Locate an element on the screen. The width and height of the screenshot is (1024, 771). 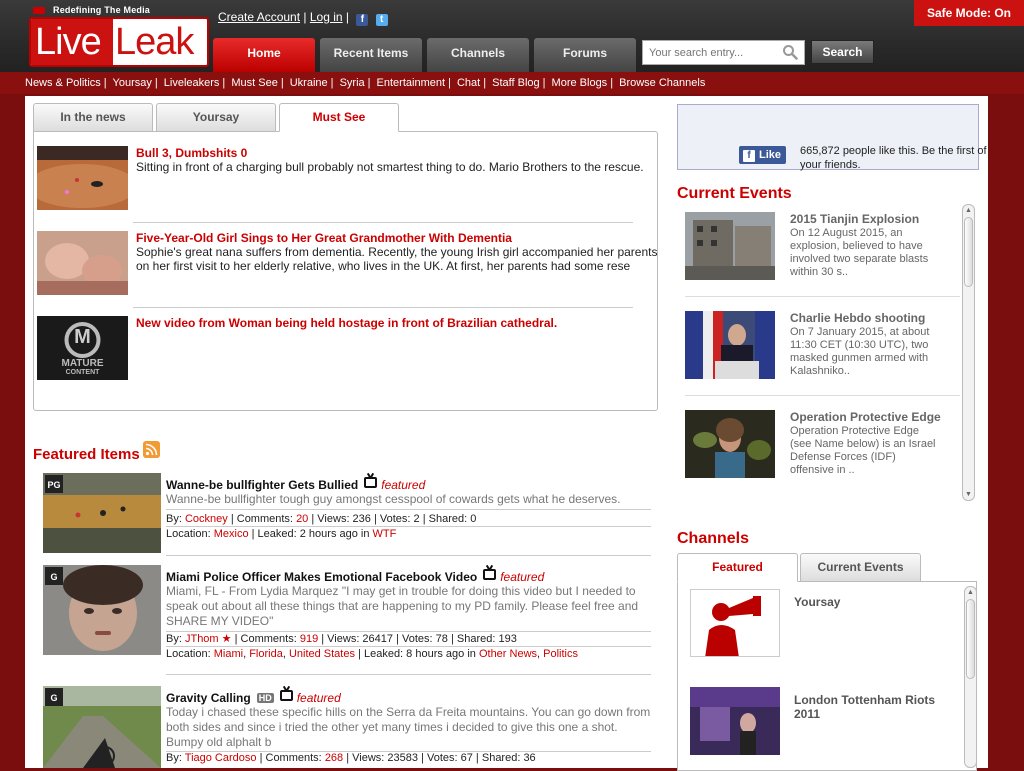
search-icon is located at coordinates (790, 52).